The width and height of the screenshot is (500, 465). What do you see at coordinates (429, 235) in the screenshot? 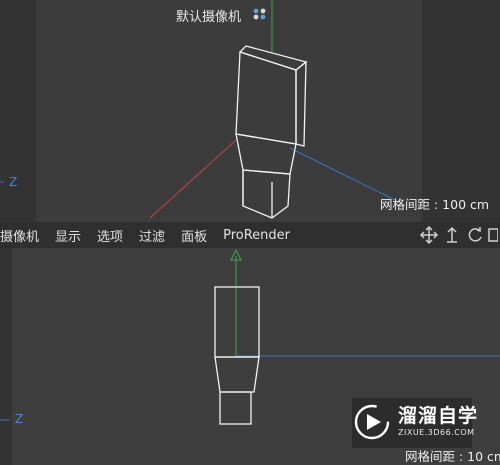
I see `move-icon` at bounding box center [429, 235].